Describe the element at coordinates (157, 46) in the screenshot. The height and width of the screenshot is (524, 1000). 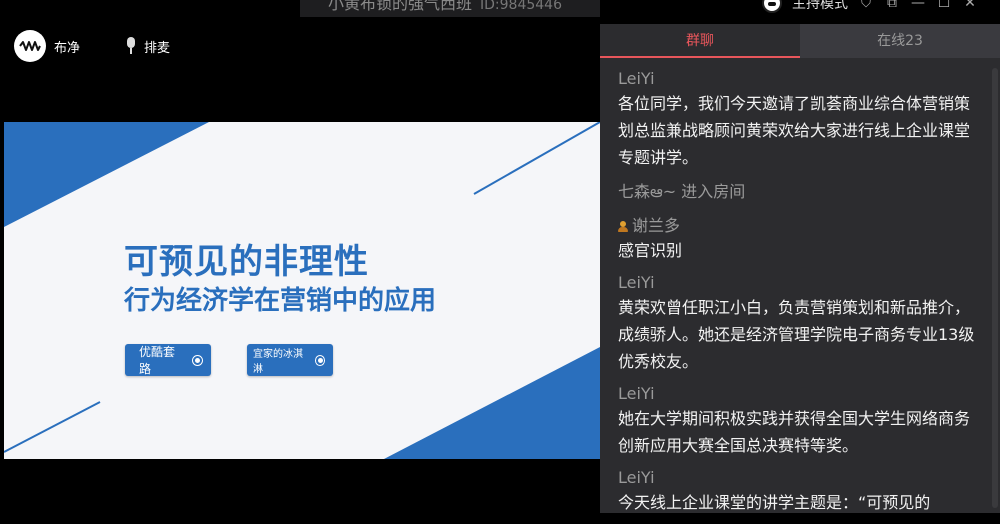
I see `mic-queue-label: 排麦` at that location.